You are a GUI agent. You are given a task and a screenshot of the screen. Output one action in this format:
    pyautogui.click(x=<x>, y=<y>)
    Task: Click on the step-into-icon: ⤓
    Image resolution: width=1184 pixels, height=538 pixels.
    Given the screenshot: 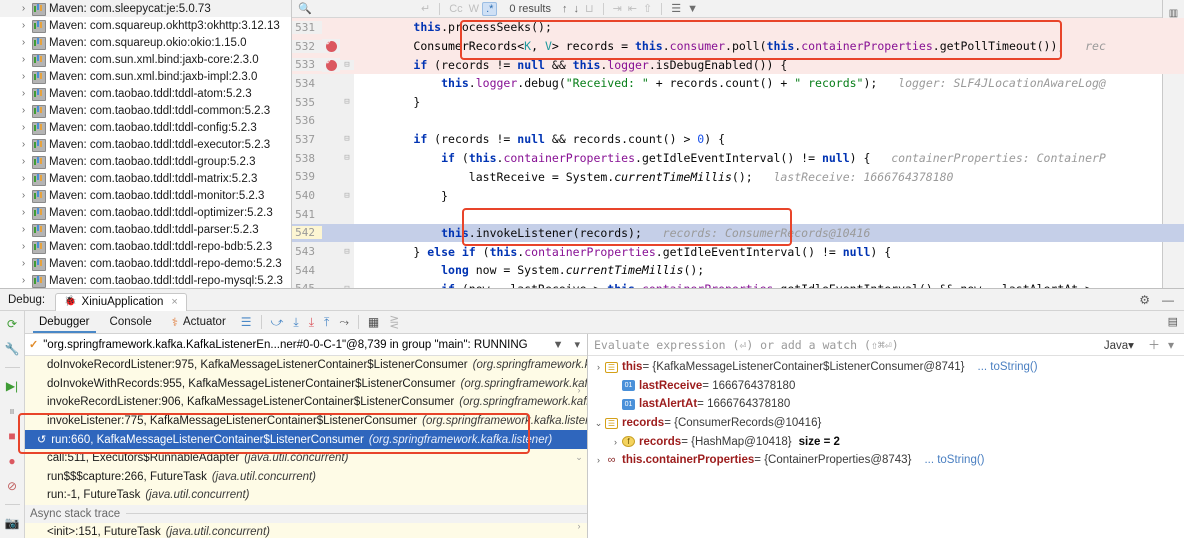 What is the action you would take?
    pyautogui.click(x=295, y=322)
    